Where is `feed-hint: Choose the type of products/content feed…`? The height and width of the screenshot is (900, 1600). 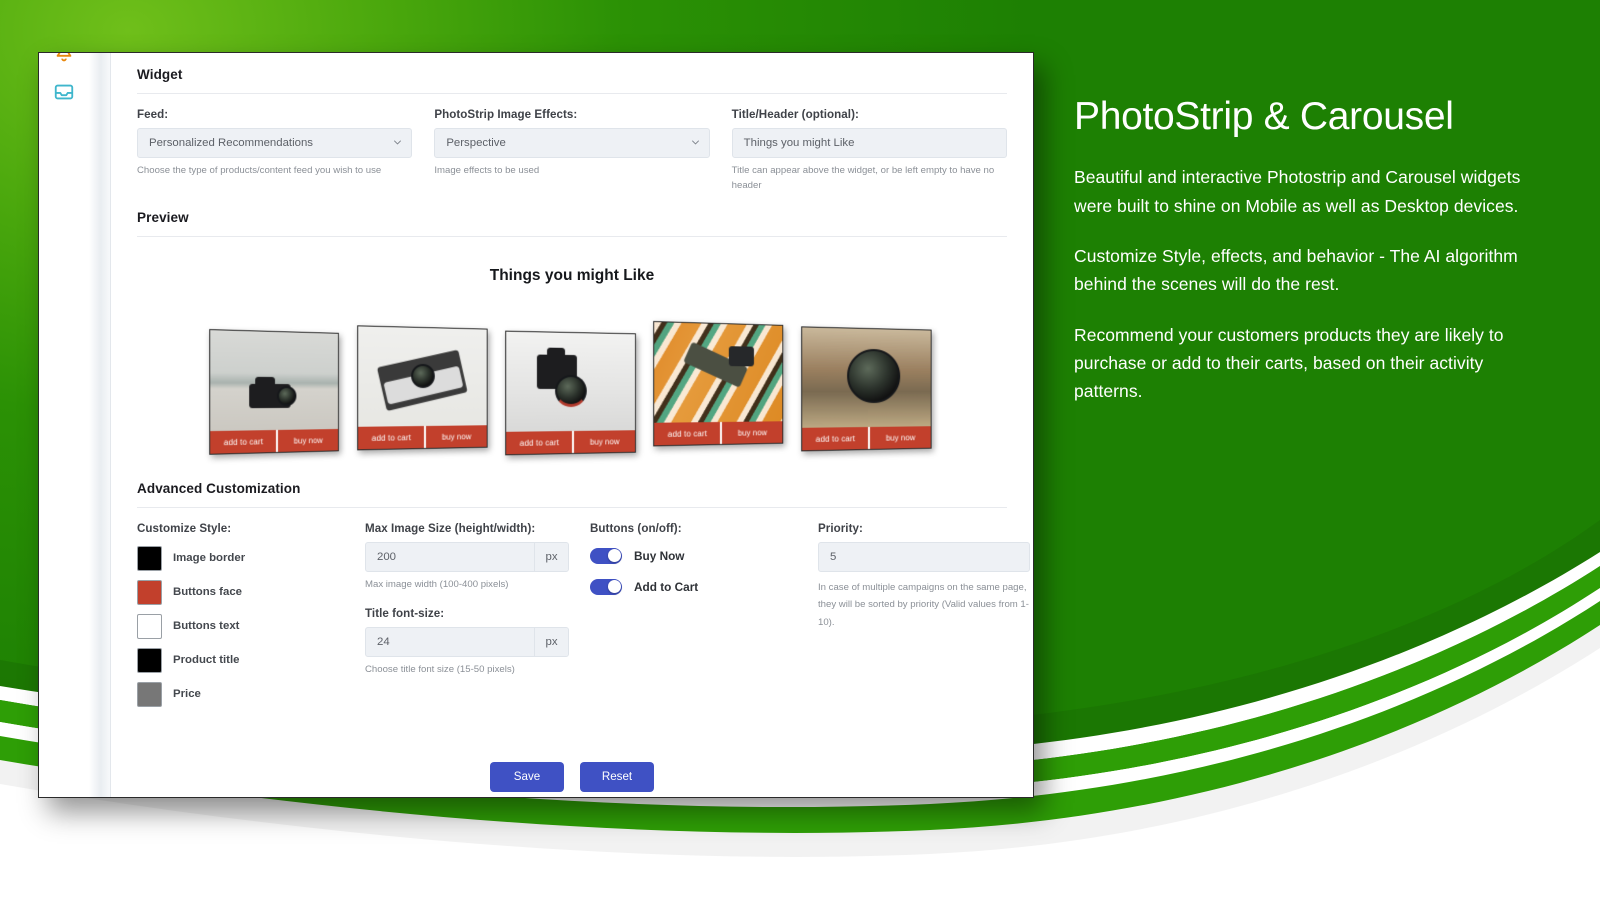 feed-hint: Choose the type of products/content feed… is located at coordinates (259, 170).